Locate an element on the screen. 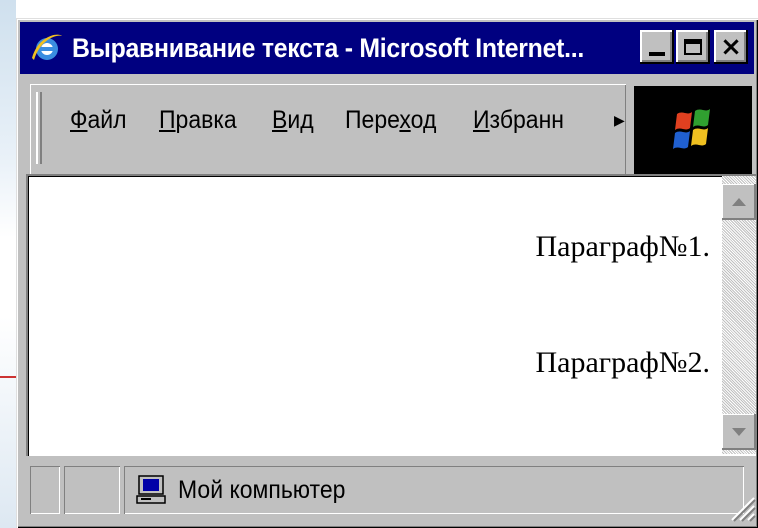 Image resolution: width=758 pixels, height=528 pixels. resize-grip-icon is located at coordinates (741, 507).